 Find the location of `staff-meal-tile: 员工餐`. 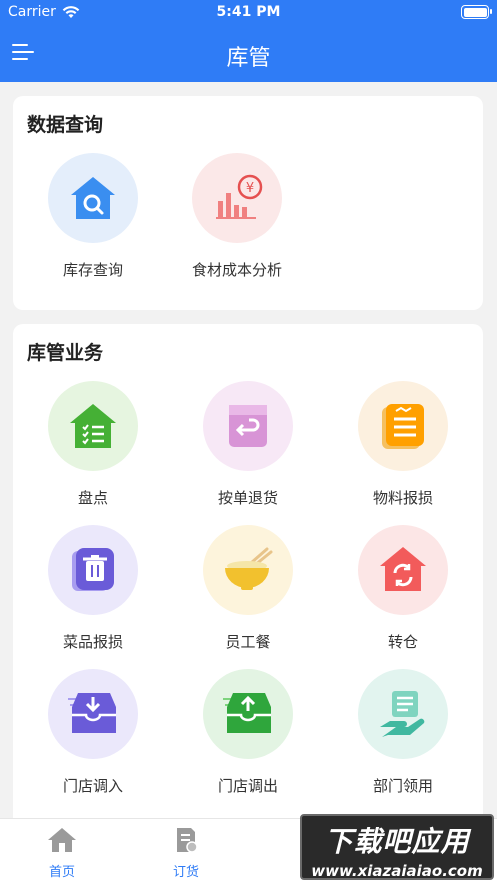

staff-meal-tile: 员工餐 is located at coordinates (248, 588).